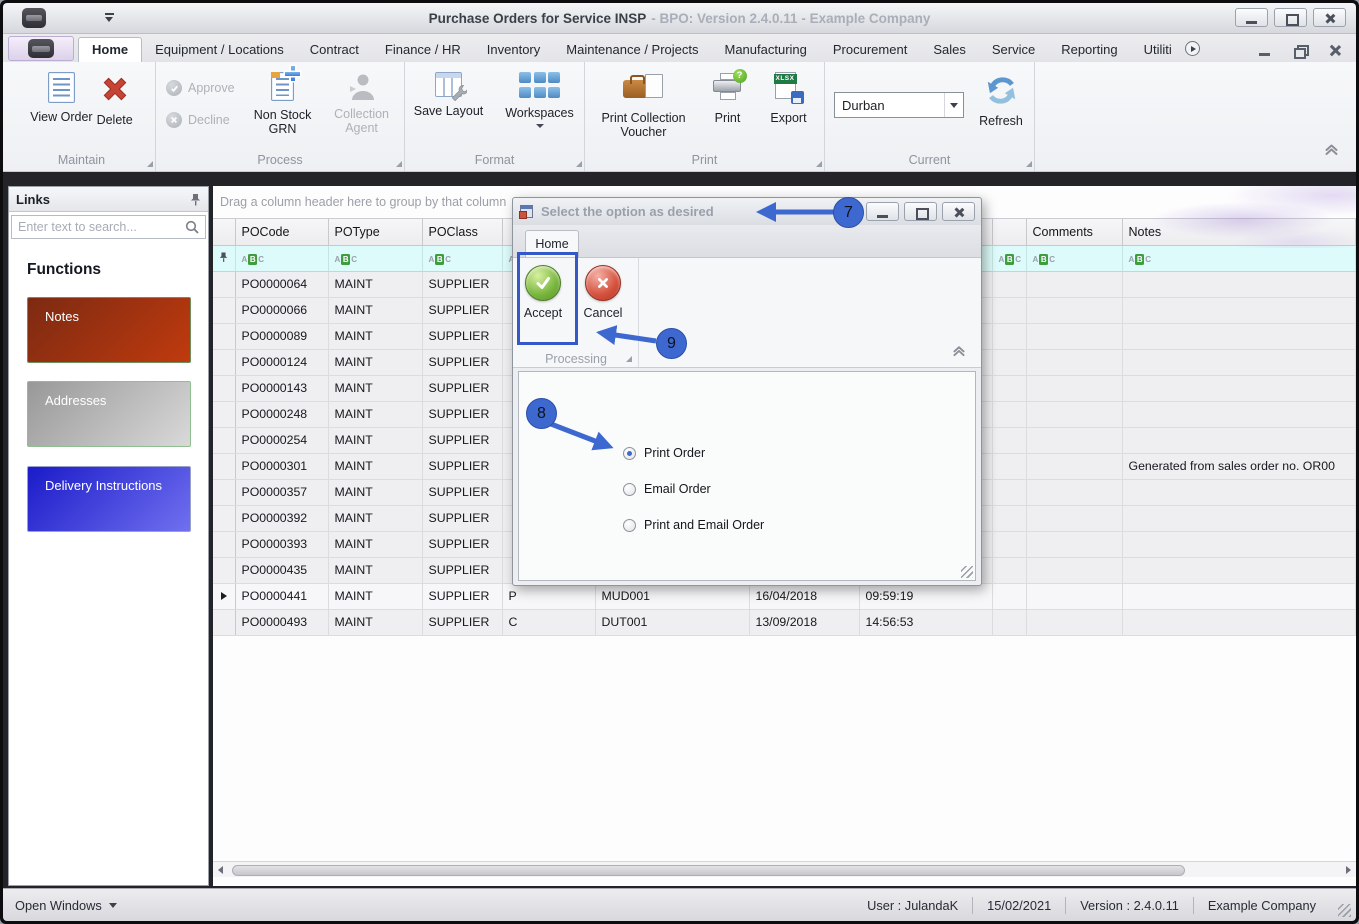  Describe the element at coordinates (1158, 50) in the screenshot. I see `tab-utiliti: Utiliti` at that location.